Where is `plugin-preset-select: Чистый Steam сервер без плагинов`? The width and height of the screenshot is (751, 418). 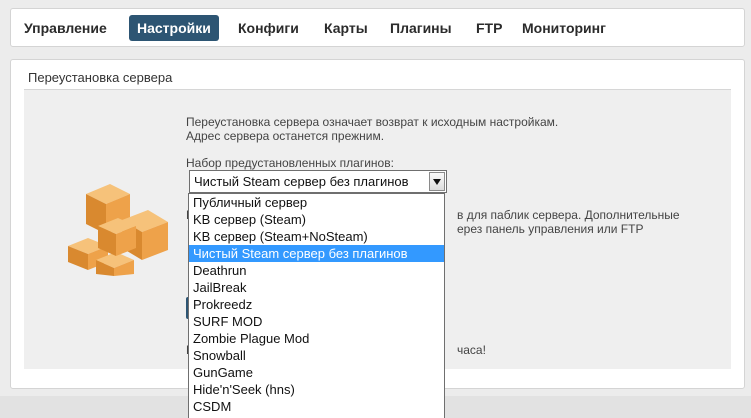
plugin-preset-select: Чистый Steam сервер без плагинов is located at coordinates (318, 181).